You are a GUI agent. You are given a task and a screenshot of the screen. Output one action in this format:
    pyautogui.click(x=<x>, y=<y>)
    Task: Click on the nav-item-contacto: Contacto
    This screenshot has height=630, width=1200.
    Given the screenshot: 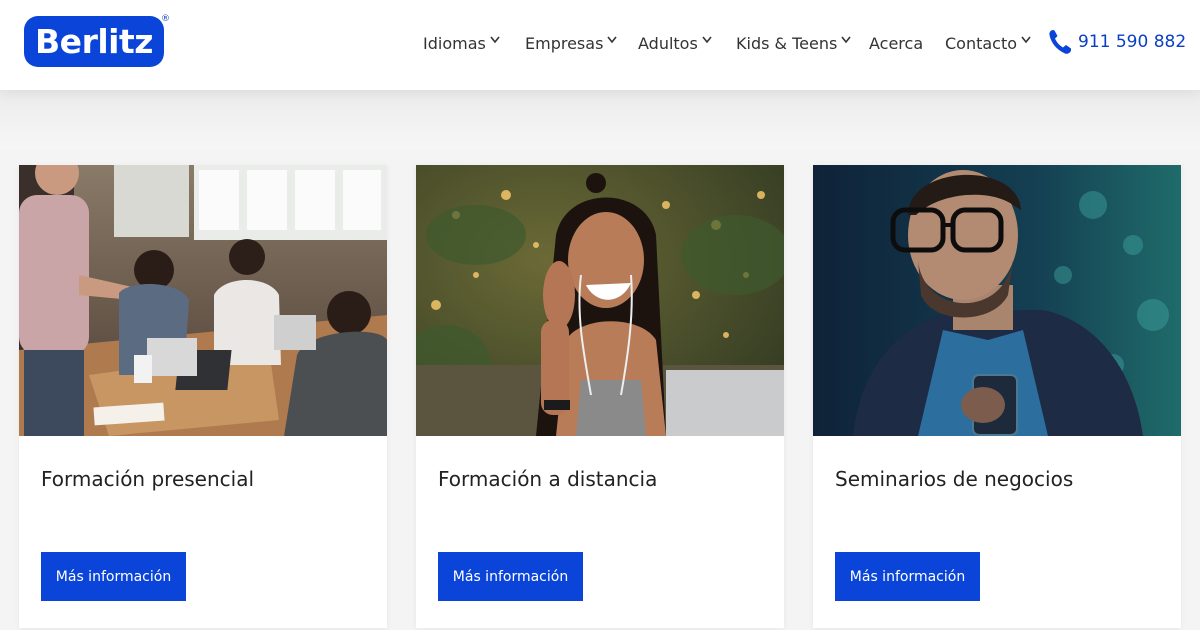 What is the action you would take?
    pyautogui.click(x=988, y=43)
    